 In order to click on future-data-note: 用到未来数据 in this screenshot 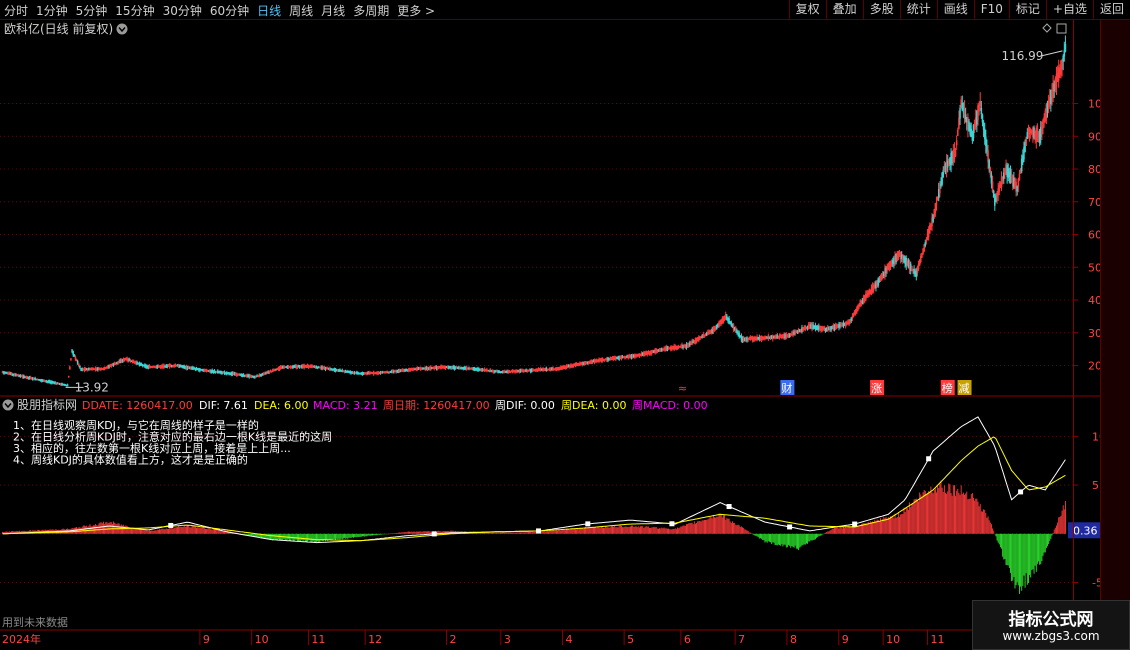, I will do `click(35, 622)`.